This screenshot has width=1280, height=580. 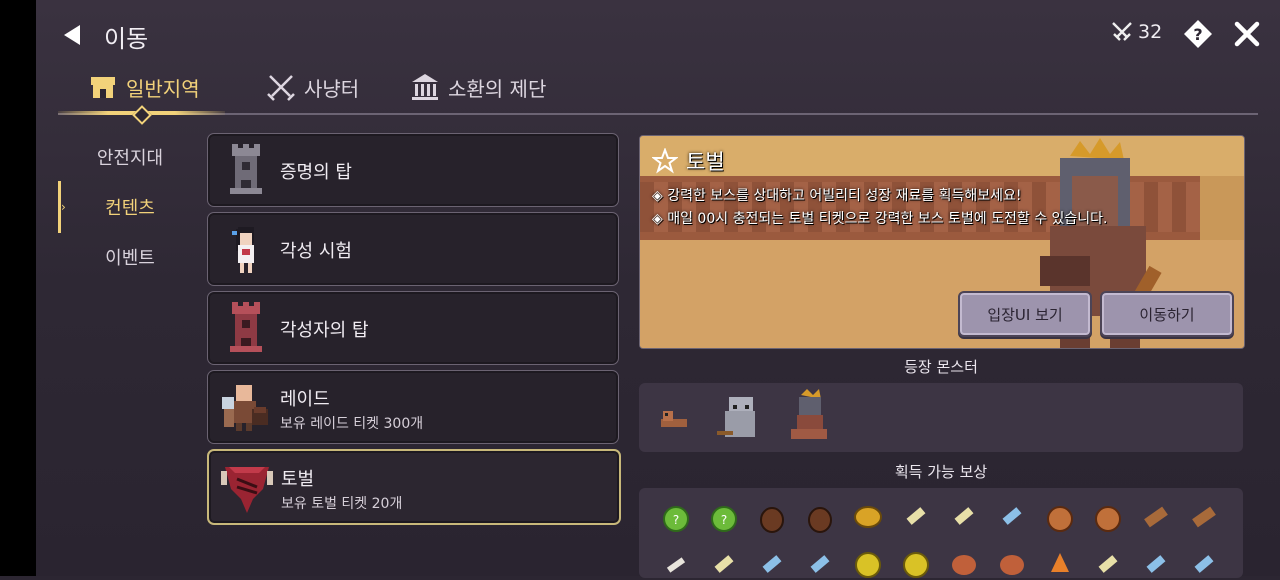 What do you see at coordinates (1167, 314) in the screenshot?
I see `move-button: 이동하기` at bounding box center [1167, 314].